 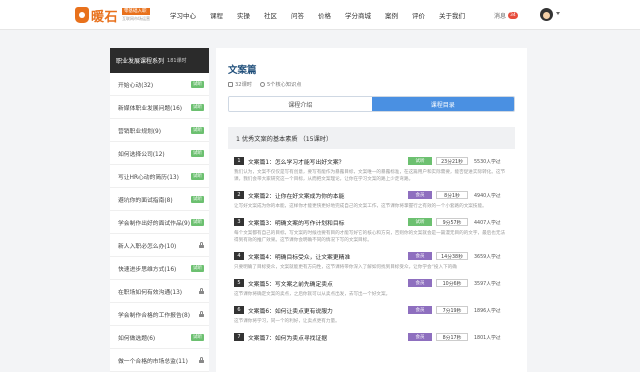 I want to click on lesson-title: 文案篇6：如何让卖点更有说服力, so click(x=328, y=310).